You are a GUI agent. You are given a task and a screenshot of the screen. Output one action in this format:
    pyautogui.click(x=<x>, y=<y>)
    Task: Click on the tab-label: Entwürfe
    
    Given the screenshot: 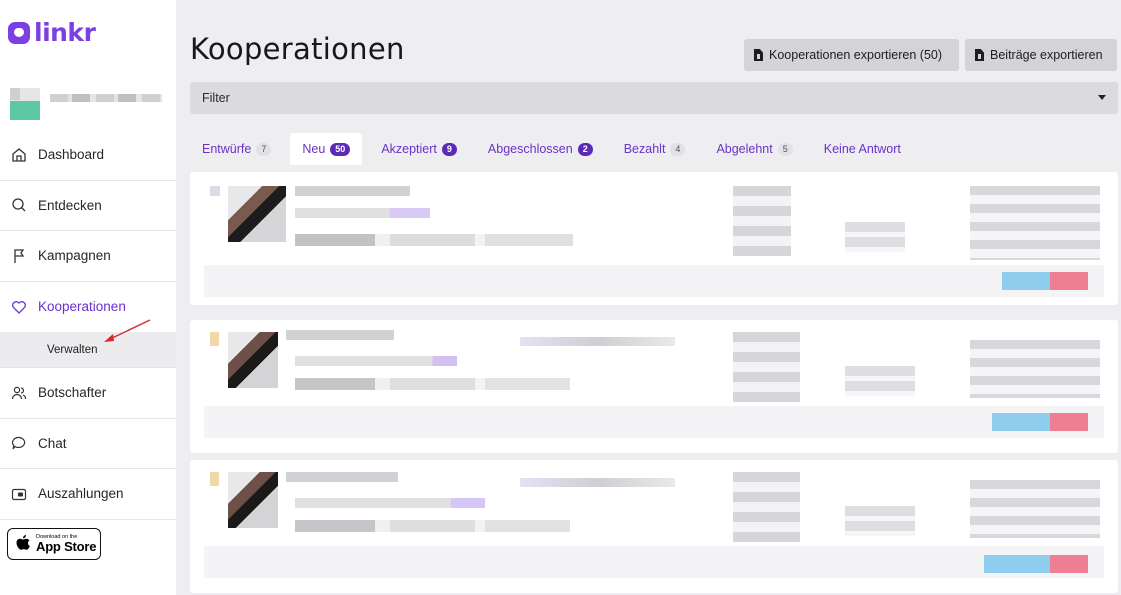 What is the action you would take?
    pyautogui.click(x=227, y=149)
    